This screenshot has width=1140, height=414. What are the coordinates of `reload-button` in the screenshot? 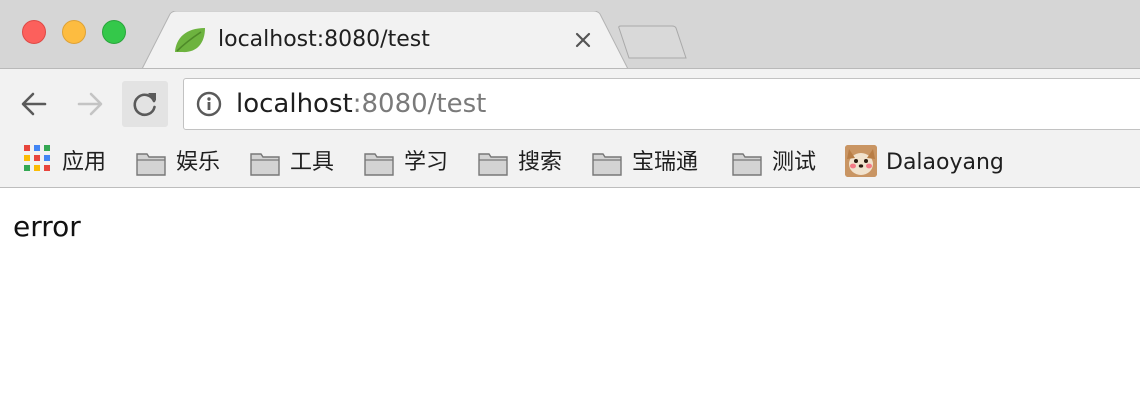 It's located at (145, 104).